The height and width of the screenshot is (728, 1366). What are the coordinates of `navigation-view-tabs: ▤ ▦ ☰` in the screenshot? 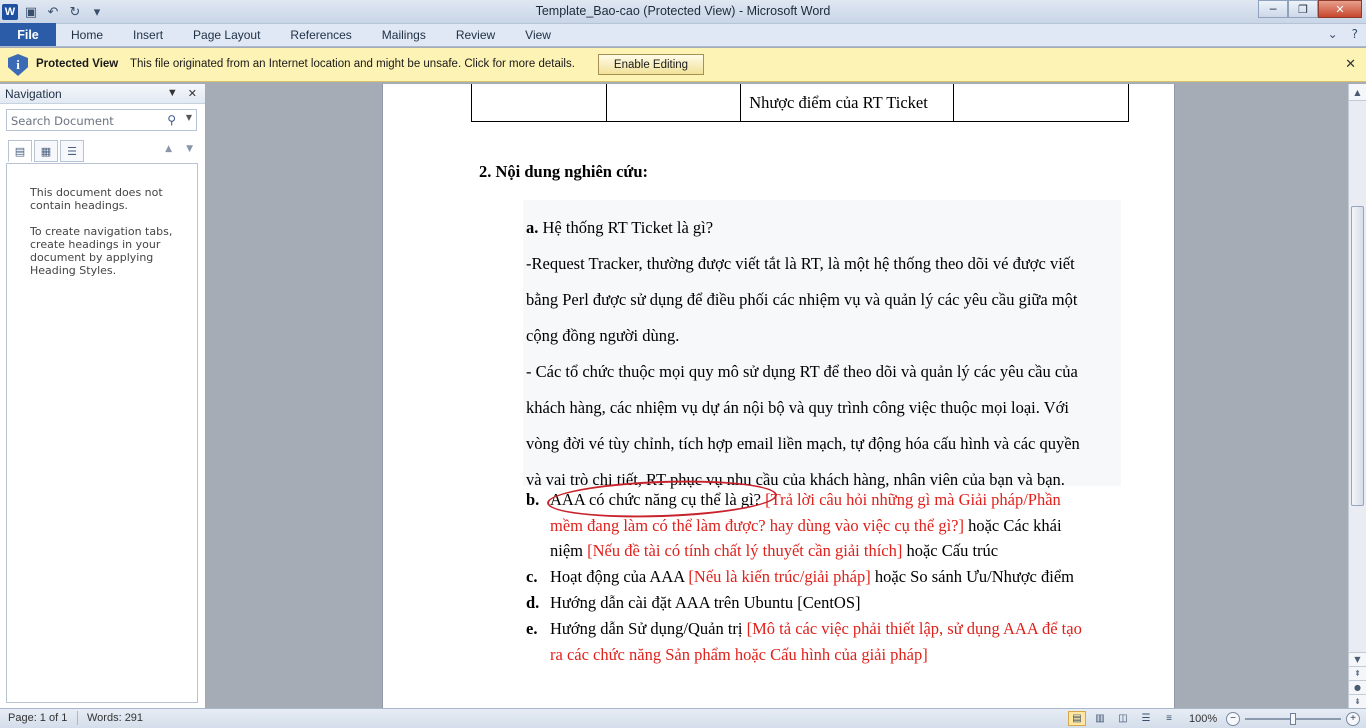 It's located at (46, 151).